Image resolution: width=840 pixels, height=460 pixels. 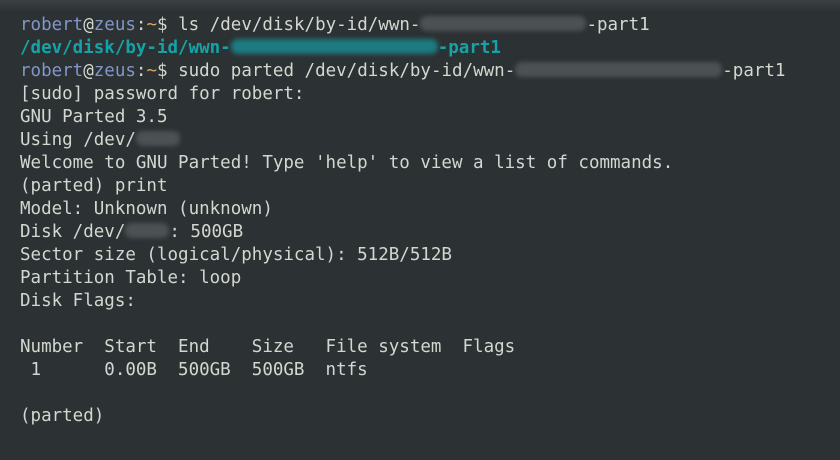 I want to click on command-text: sudo parted /dev/disk/by-id/wwn-, so click(x=341, y=71).